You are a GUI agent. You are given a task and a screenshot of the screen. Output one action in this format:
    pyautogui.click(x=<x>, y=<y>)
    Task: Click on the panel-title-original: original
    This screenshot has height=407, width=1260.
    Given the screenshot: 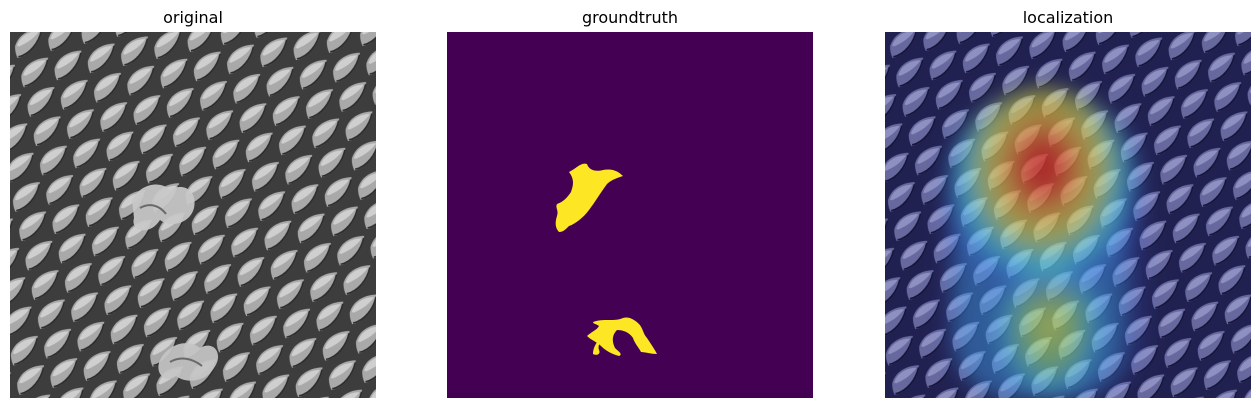 What is the action you would take?
    pyautogui.click(x=193, y=17)
    